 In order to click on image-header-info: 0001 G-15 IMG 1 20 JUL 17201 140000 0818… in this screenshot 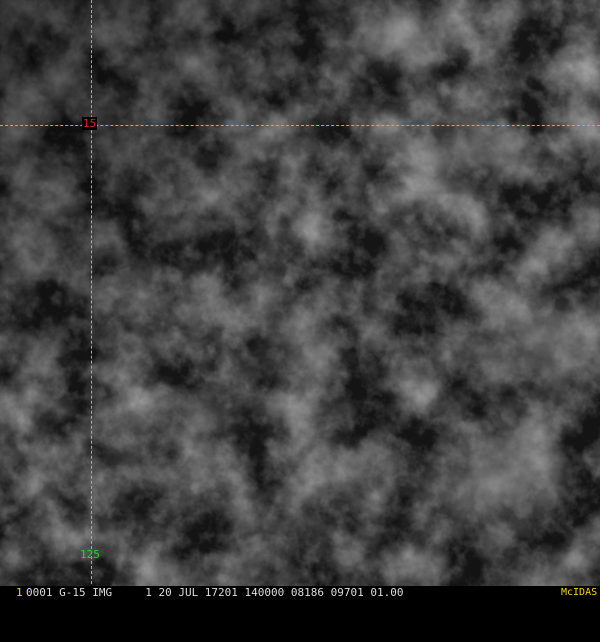, I will do `click(215, 592)`.